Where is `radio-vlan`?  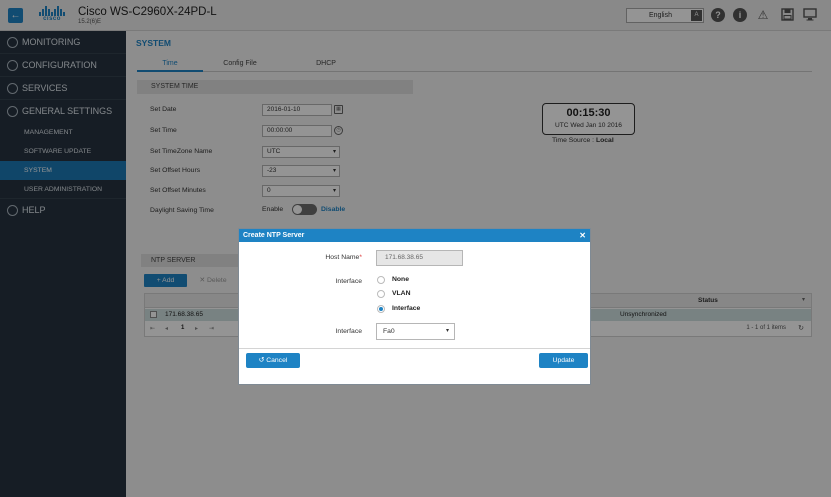 radio-vlan is located at coordinates (381, 294).